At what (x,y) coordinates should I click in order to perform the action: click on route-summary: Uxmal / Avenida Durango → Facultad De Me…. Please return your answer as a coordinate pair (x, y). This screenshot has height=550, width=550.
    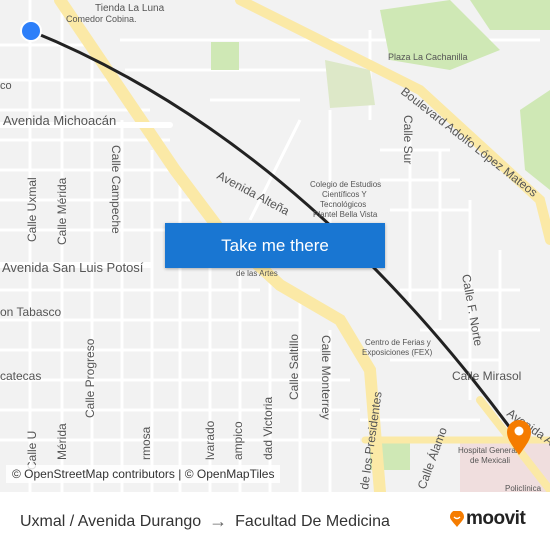
    Looking at the image, I should click on (205, 521).